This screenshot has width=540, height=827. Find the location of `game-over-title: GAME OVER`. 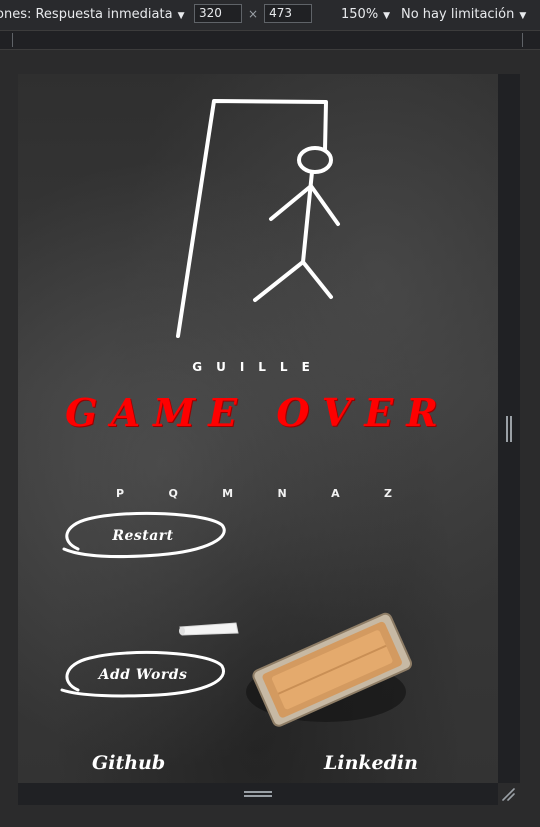

game-over-title: GAME OVER is located at coordinates (258, 412).